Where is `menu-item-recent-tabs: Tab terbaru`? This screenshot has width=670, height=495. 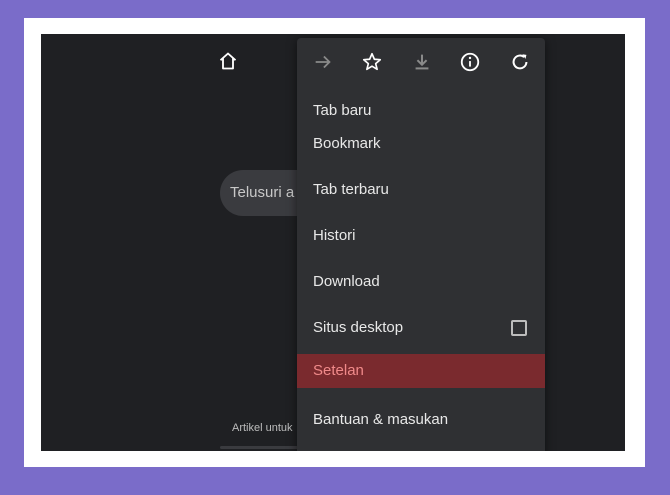 menu-item-recent-tabs: Tab terbaru is located at coordinates (421, 190).